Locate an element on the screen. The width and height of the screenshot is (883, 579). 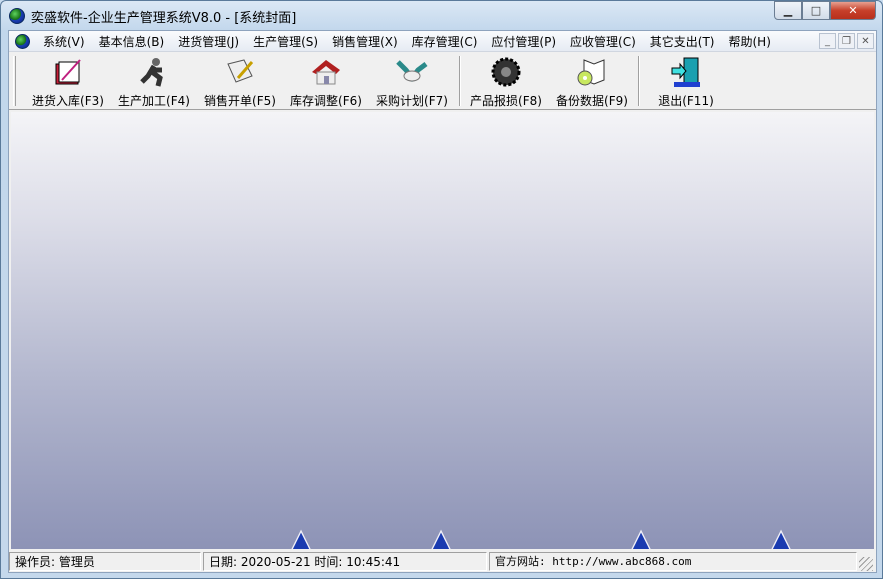
status-website: 官方网站: http://www.abc868.com is located at coordinates (673, 561).